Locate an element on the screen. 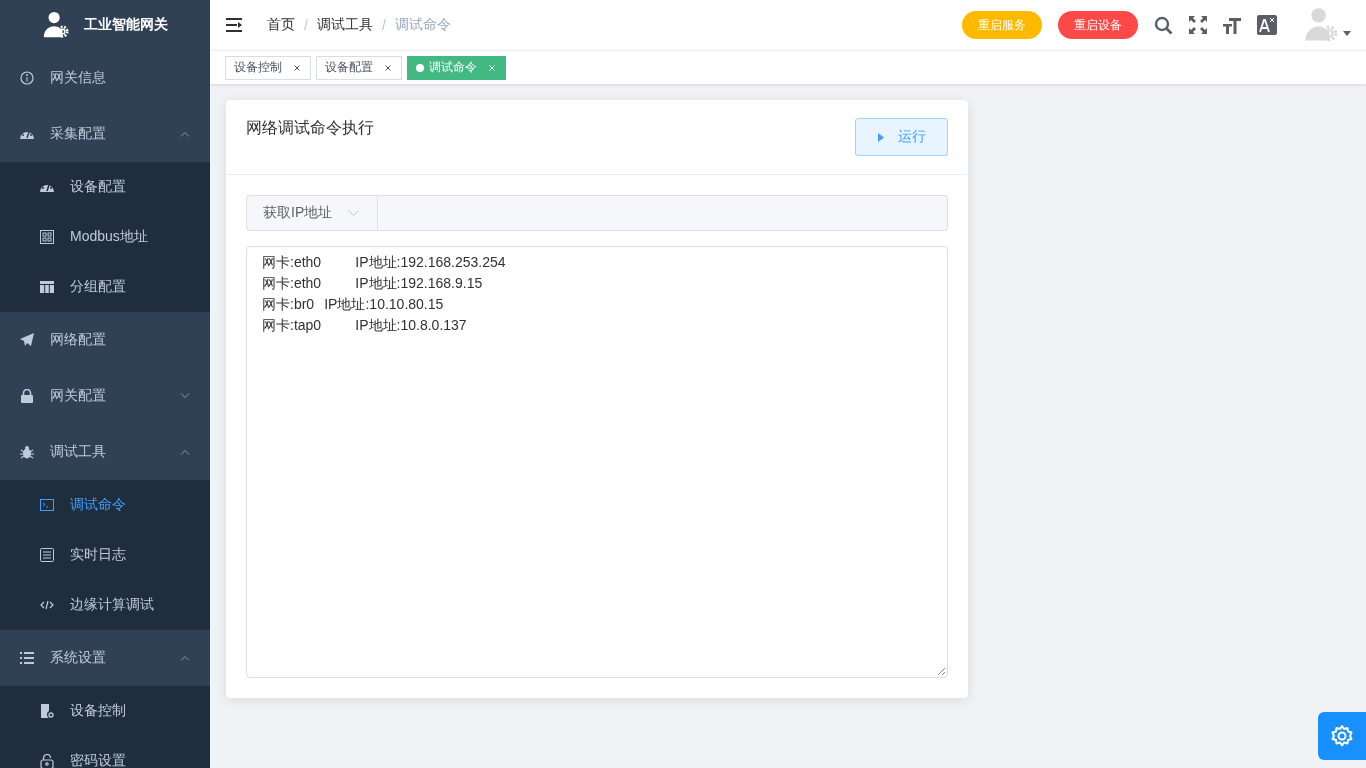 The width and height of the screenshot is (1366, 768). menu-item: 网关信息 is located at coordinates (105, 78).